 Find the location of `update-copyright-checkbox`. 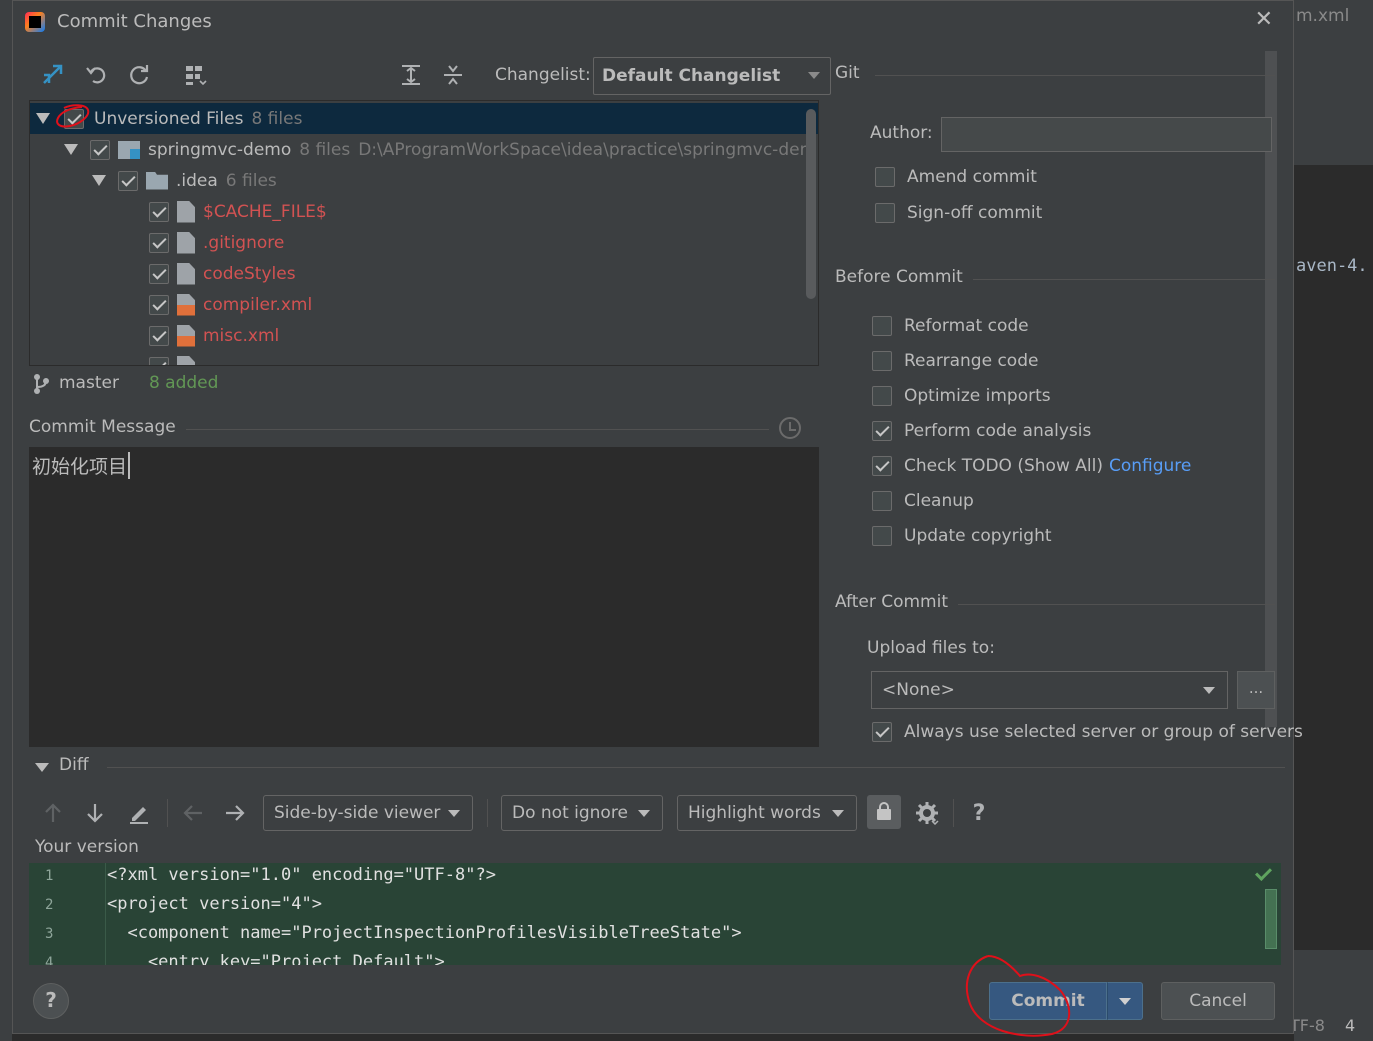

update-copyright-checkbox is located at coordinates (882, 536).